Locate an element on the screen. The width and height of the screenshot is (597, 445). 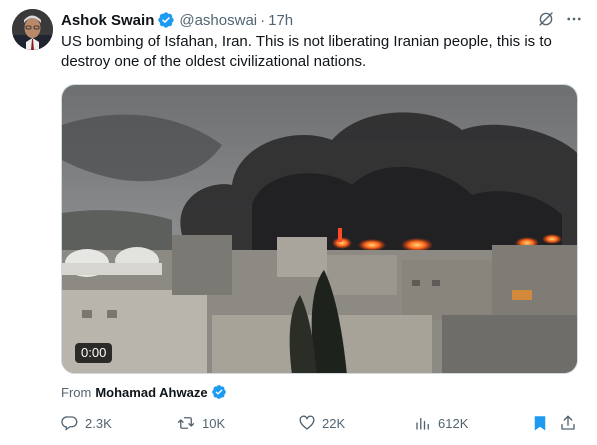
grok-icon is located at coordinates (546, 19).